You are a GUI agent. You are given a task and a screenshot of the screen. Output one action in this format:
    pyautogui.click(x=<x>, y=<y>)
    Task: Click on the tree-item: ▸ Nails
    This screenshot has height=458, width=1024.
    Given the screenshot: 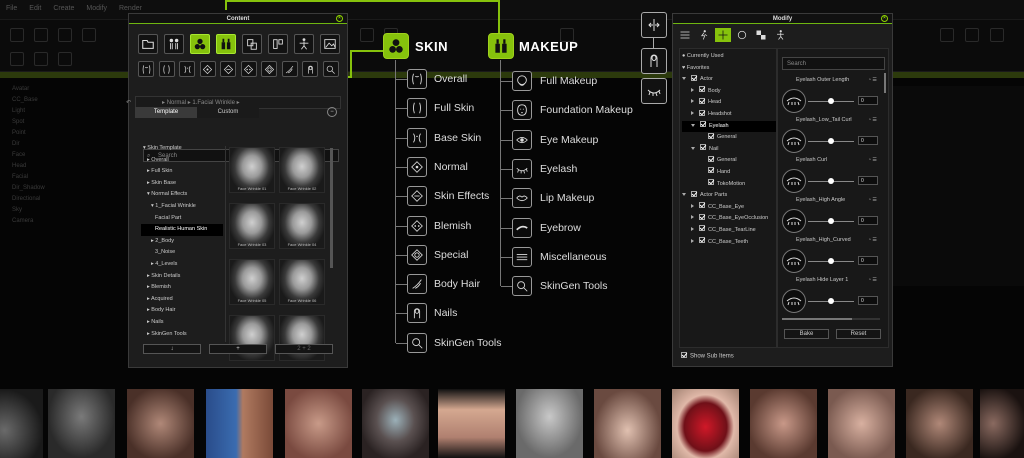 What is the action you would take?
    pyautogui.click(x=182, y=323)
    